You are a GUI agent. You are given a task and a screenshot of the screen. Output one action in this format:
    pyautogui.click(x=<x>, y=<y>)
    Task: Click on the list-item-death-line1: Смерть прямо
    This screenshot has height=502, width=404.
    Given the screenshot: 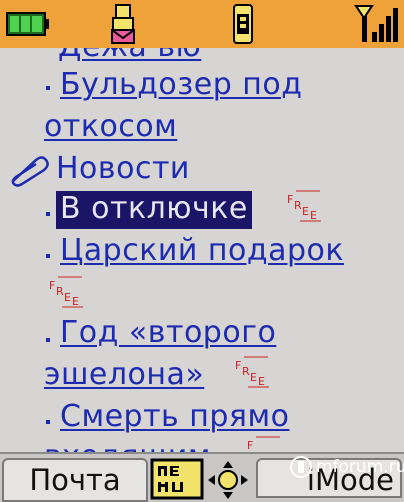 What is the action you would take?
    pyautogui.click(x=174, y=417)
    